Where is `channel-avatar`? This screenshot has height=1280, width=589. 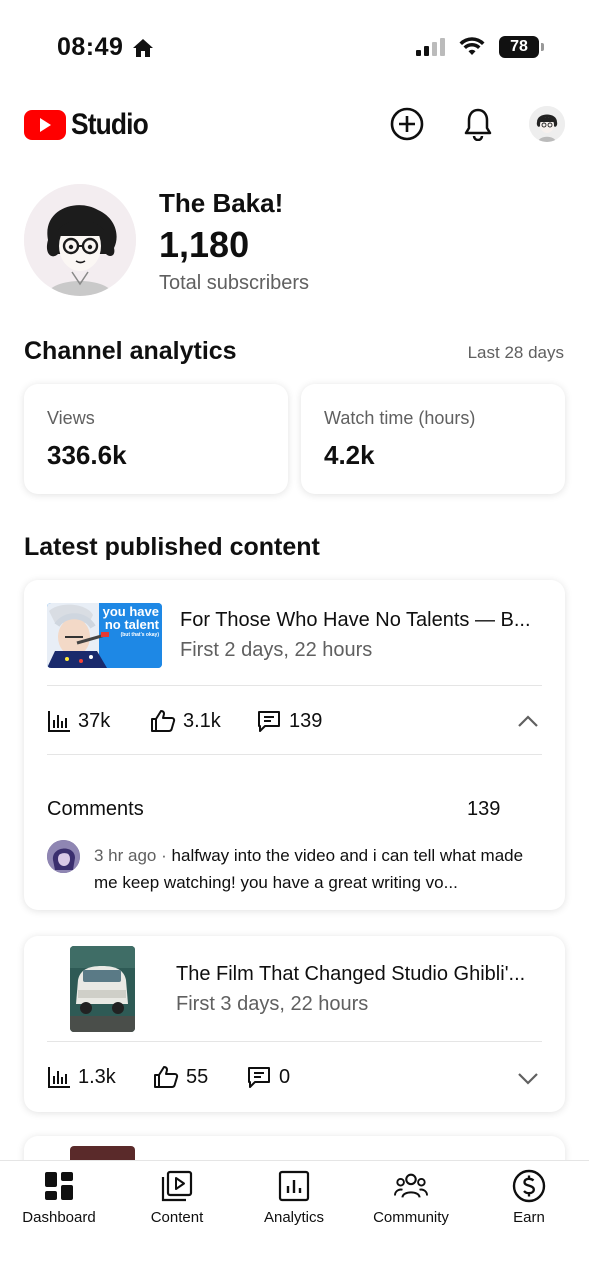
channel-avatar is located at coordinates (80, 240).